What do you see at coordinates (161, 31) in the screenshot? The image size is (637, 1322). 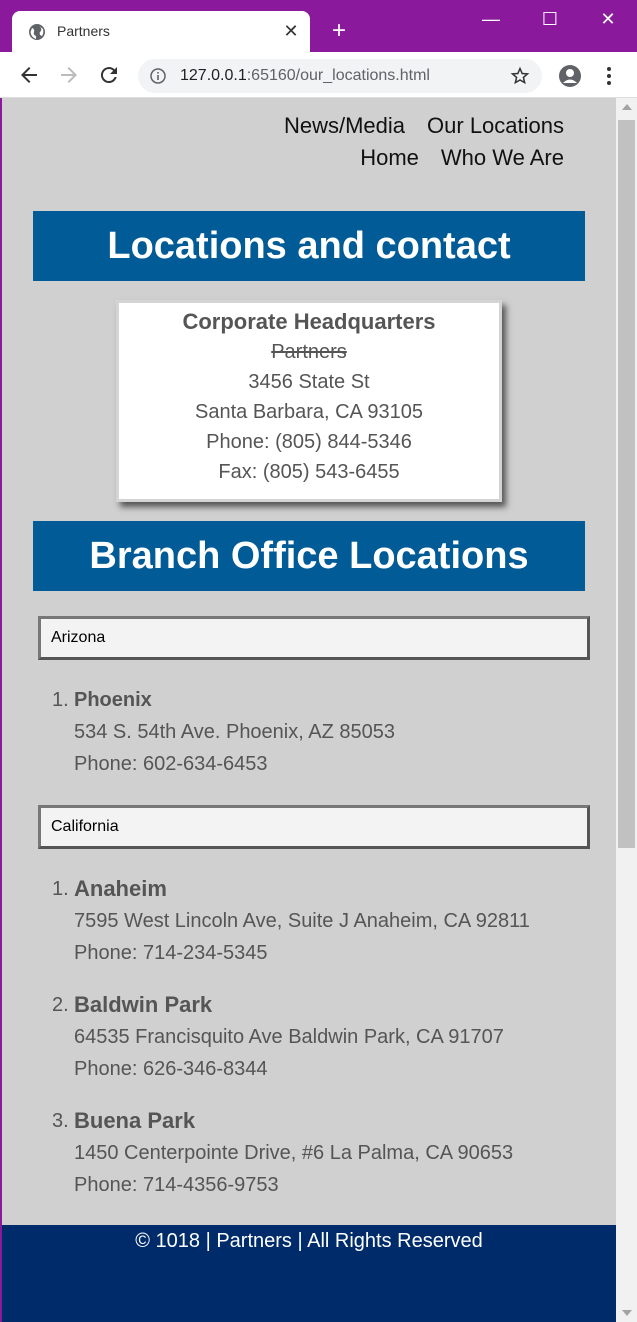 I see `browser-tab: Partners ✕` at bounding box center [161, 31].